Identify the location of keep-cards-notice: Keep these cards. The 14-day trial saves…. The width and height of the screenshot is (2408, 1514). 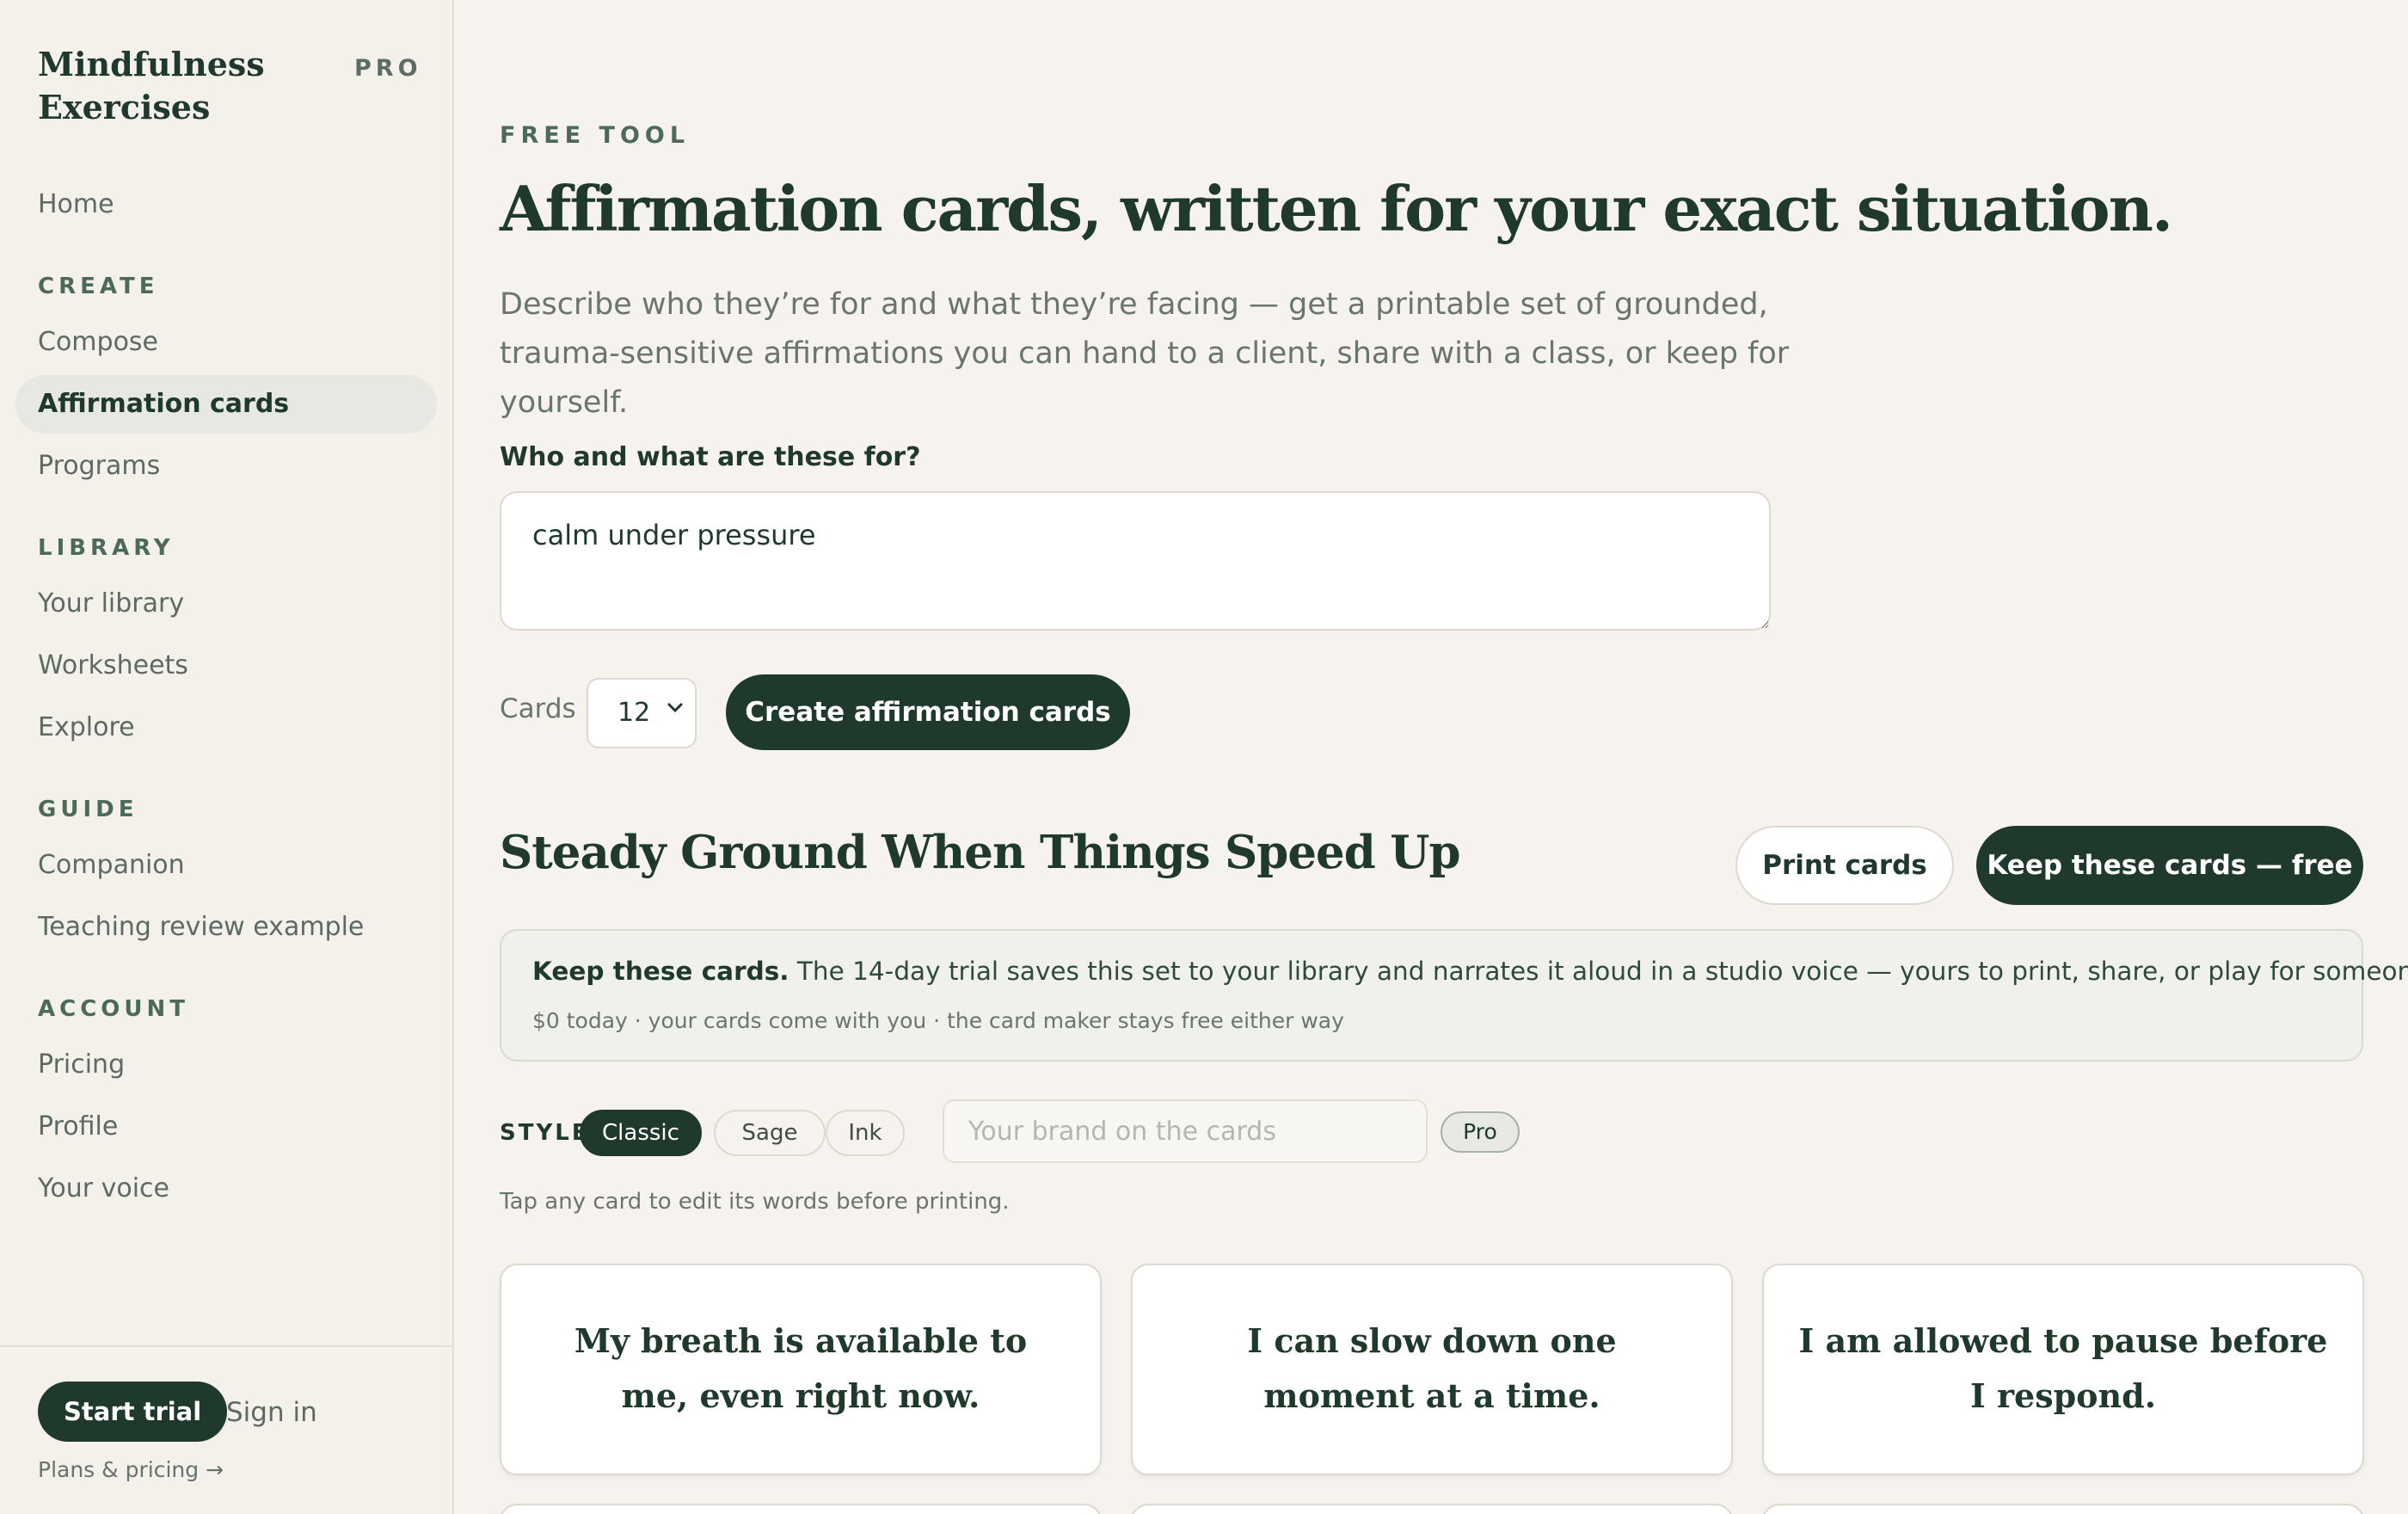
(1454, 996).